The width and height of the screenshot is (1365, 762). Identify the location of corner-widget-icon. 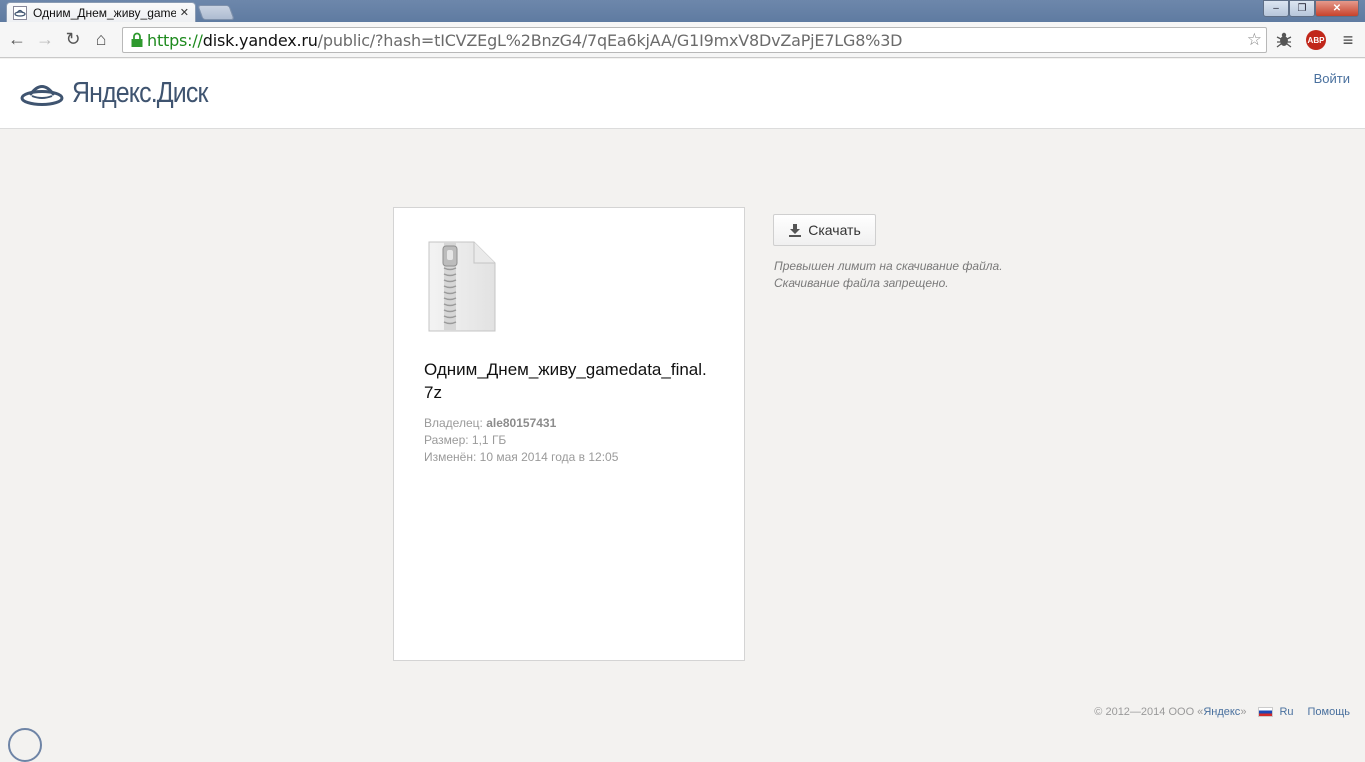
(25, 745).